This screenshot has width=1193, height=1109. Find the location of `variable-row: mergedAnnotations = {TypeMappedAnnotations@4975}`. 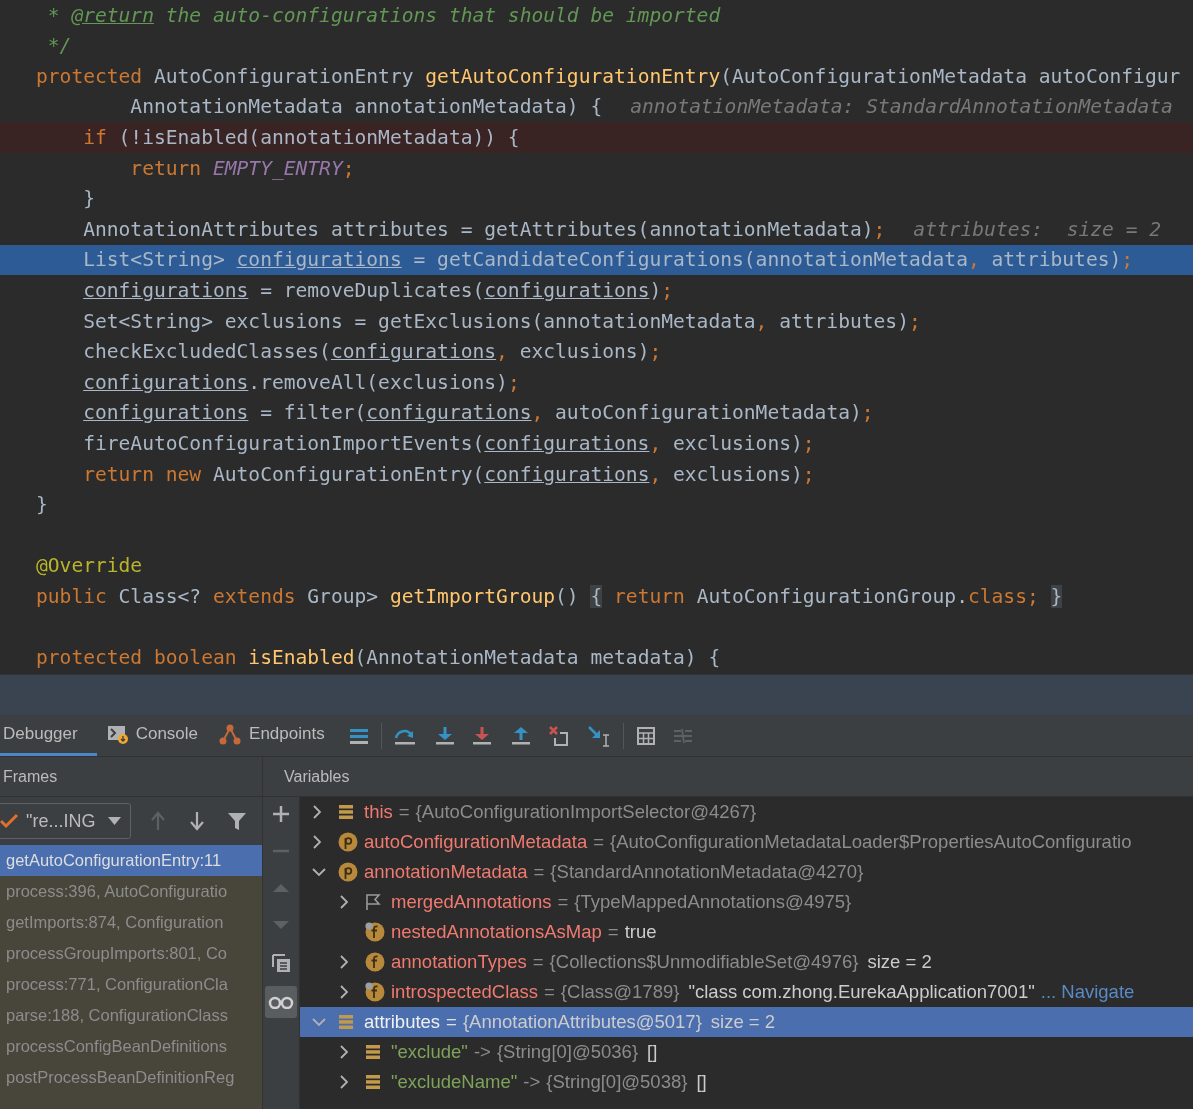

variable-row: mergedAnnotations = {TypeMappedAnnotations@4975} is located at coordinates (746, 902).